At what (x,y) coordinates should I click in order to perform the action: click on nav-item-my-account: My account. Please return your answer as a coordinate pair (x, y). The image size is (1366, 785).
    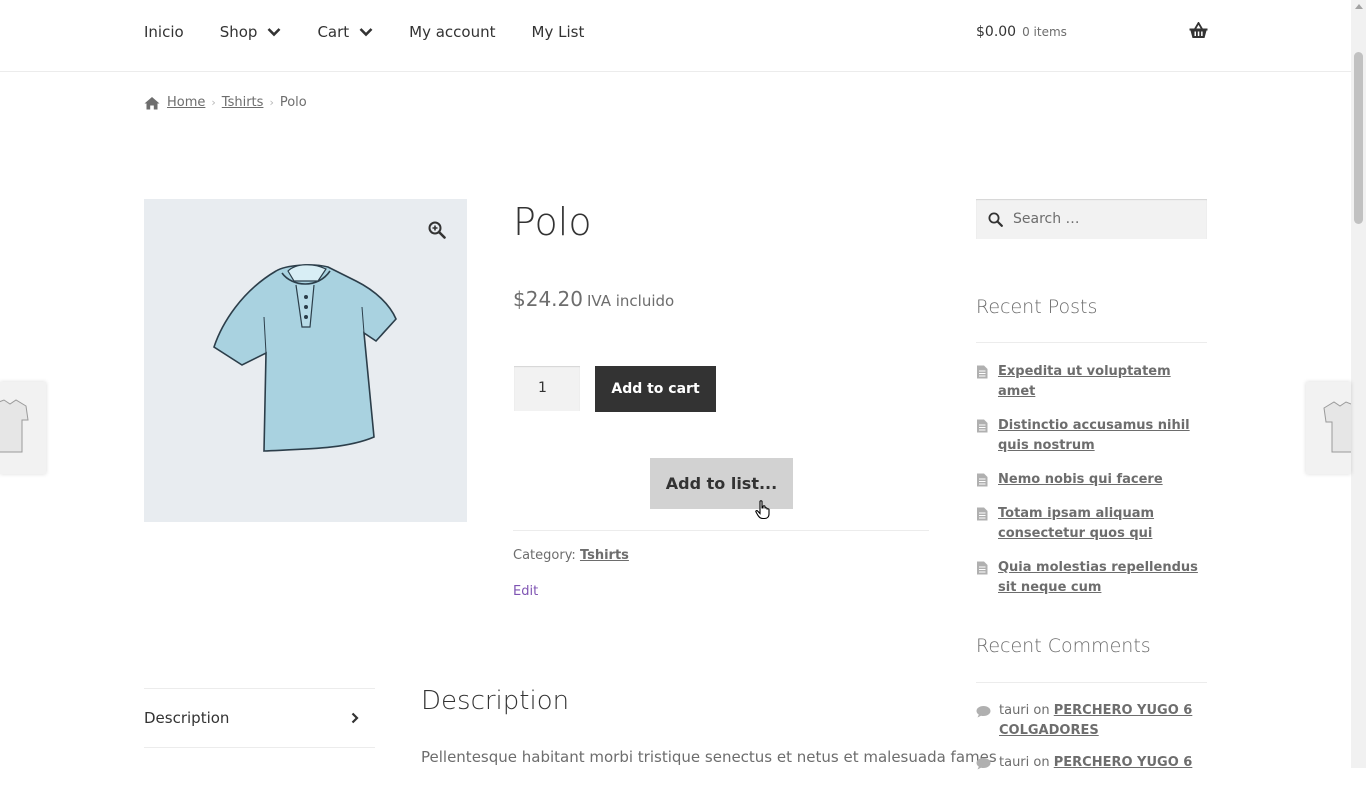
    Looking at the image, I should click on (452, 32).